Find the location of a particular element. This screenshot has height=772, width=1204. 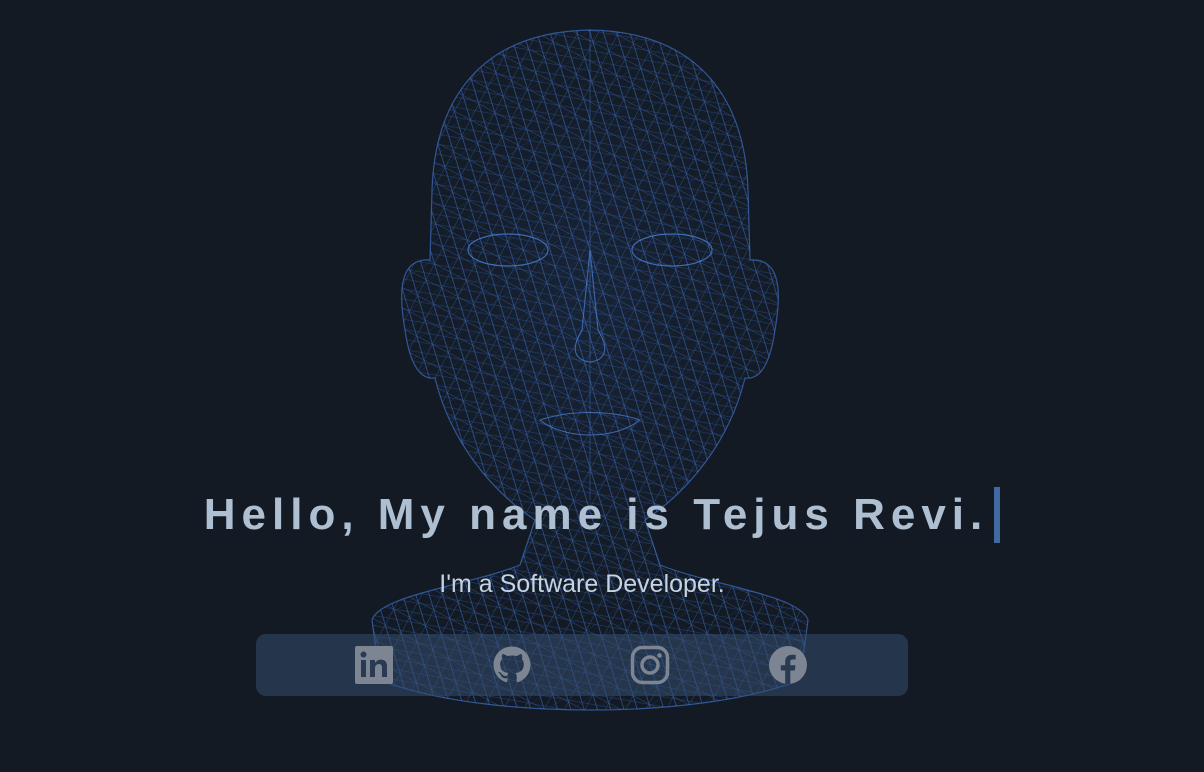

github-link is located at coordinates (512, 665).